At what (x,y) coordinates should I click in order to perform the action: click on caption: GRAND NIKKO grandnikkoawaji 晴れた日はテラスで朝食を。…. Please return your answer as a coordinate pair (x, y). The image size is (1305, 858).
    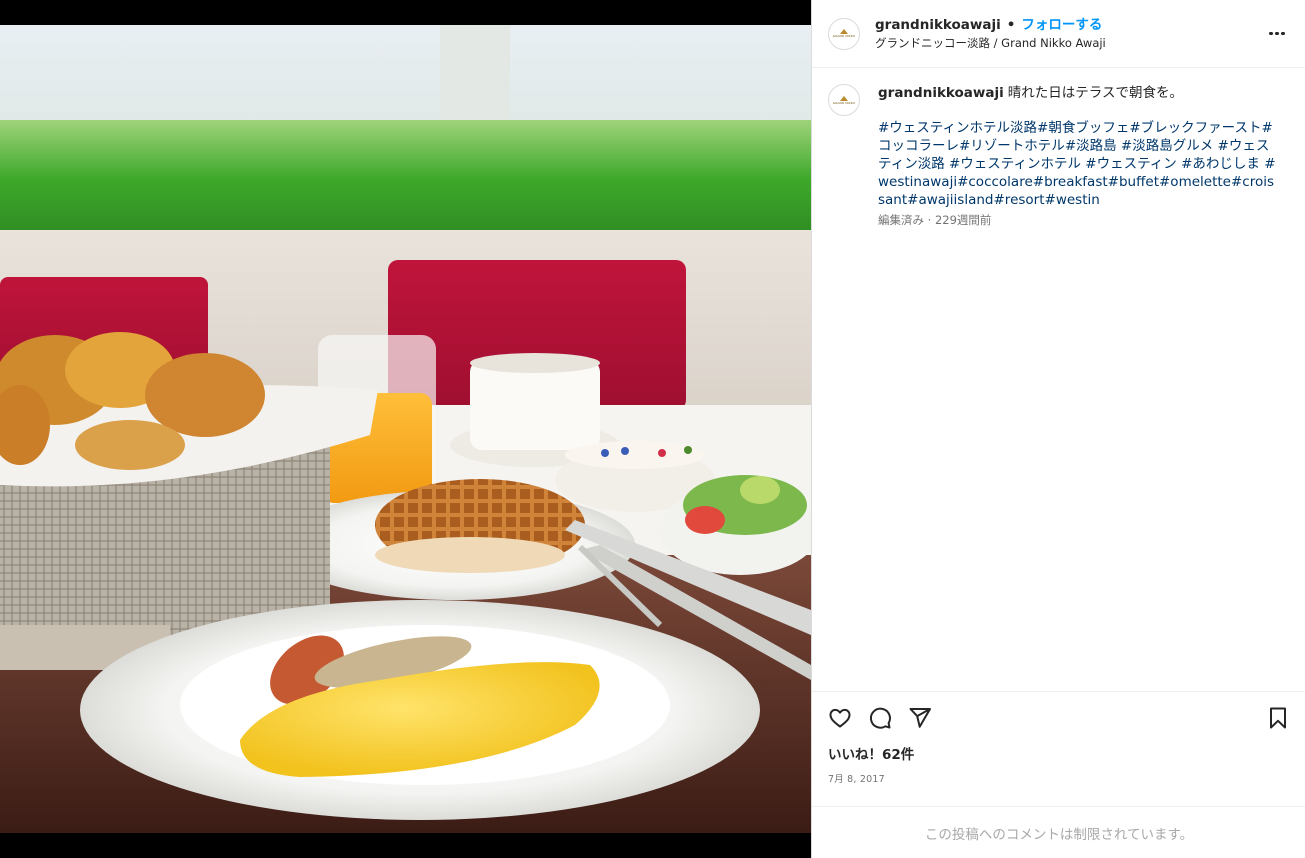
    Looking at the image, I should click on (1058, 148).